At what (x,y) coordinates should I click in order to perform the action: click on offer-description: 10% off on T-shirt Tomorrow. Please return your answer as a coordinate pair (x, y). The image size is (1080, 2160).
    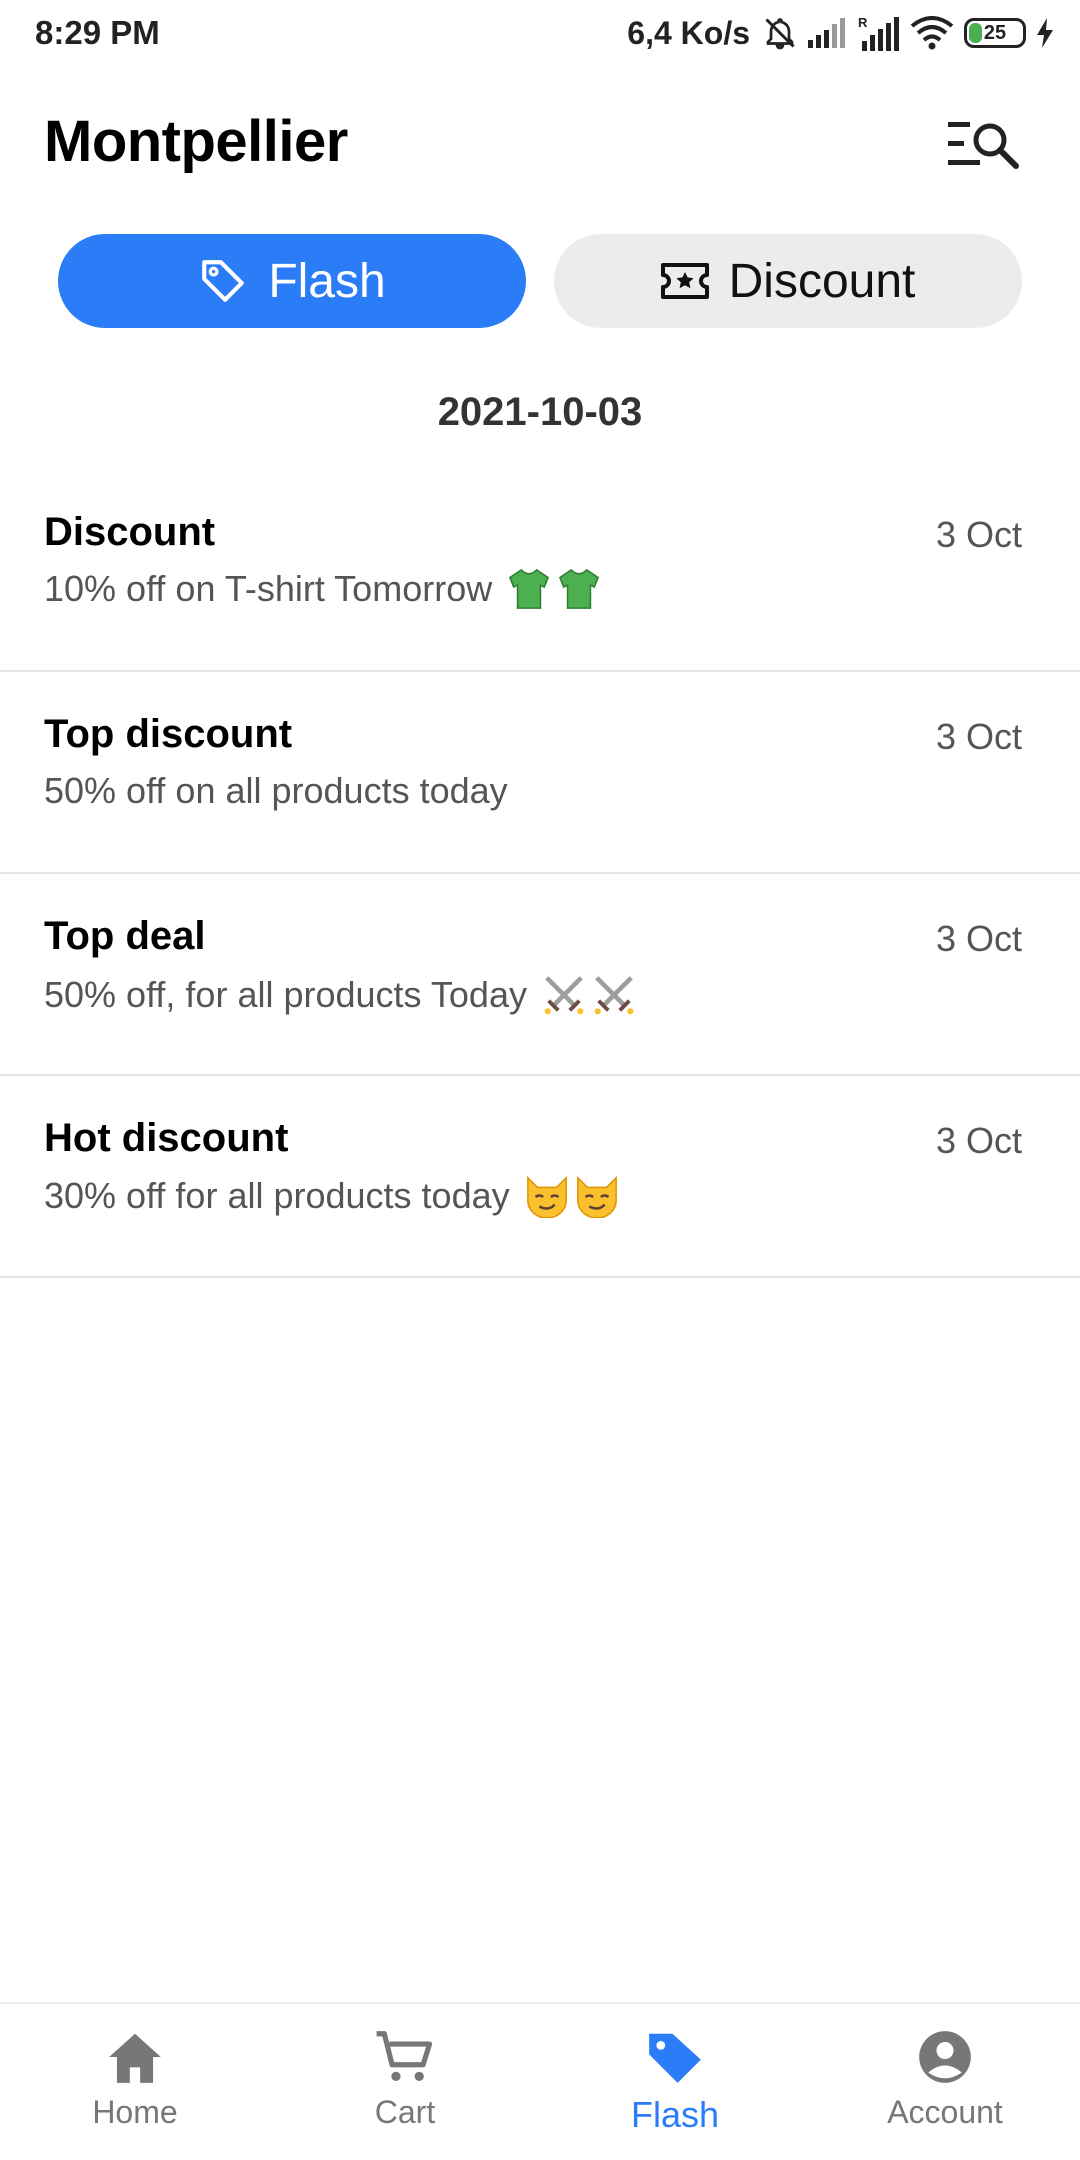
    Looking at the image, I should click on (323, 589).